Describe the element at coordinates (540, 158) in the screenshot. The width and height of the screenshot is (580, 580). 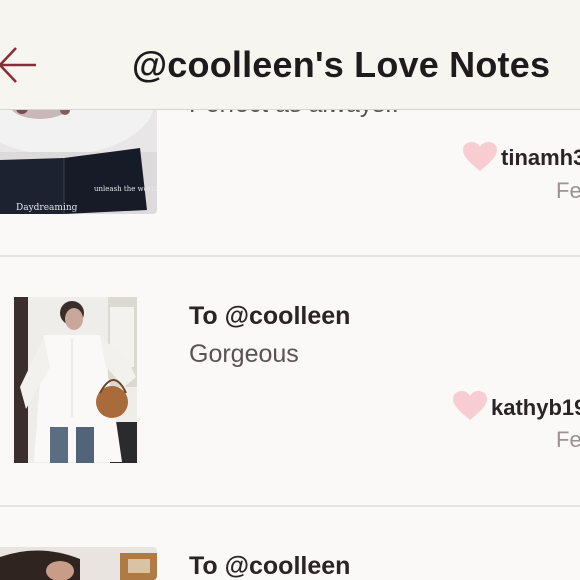
I see `note-sender: tinamh3` at that location.